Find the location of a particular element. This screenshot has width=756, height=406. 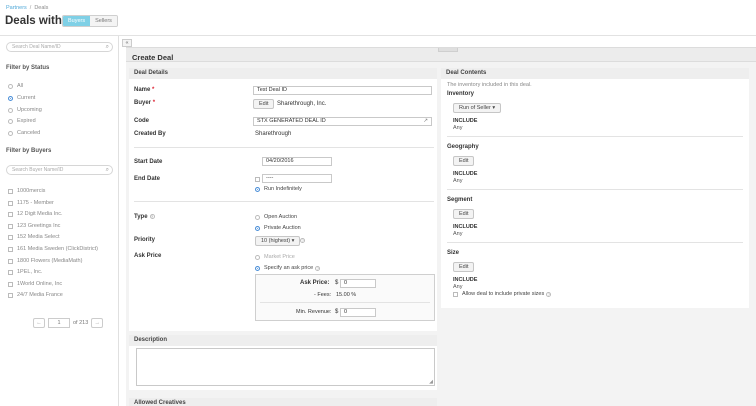

search-deal-input: Search Deal Name/ID ⌕ is located at coordinates (59, 47).